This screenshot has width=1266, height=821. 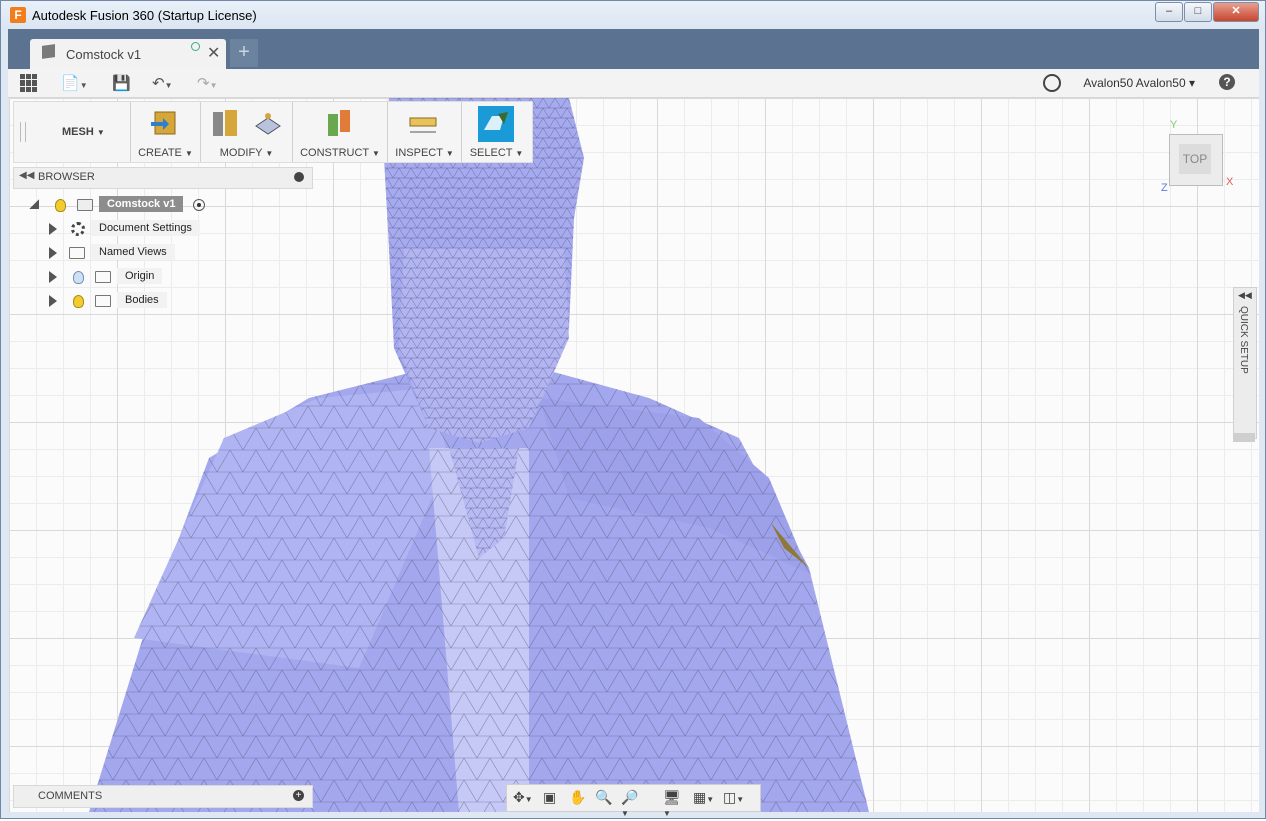 I want to click on browser-item-origin: Origin, so click(x=129, y=277).